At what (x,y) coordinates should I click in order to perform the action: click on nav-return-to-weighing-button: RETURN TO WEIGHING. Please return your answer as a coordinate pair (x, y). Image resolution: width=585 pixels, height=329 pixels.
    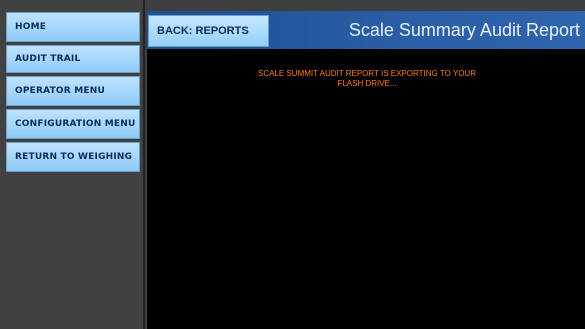
    Looking at the image, I should click on (73, 157).